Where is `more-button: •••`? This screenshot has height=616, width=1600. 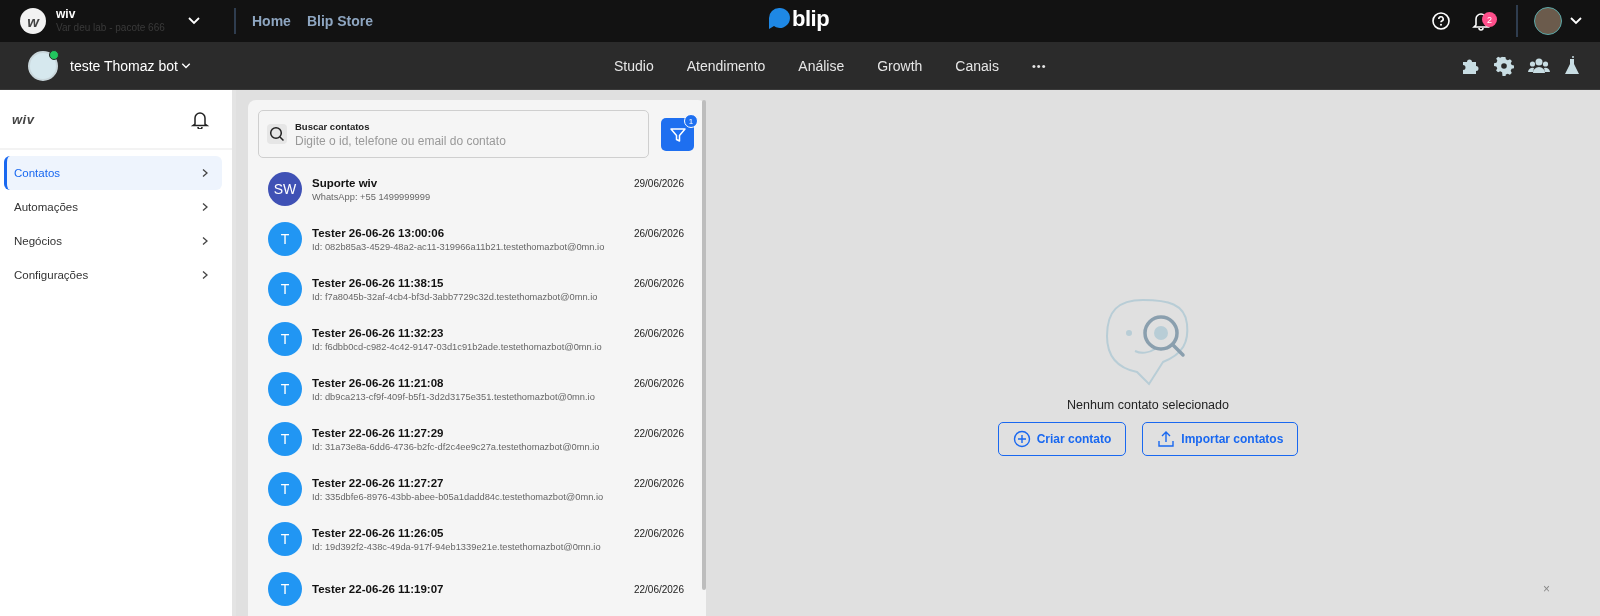 more-button: ••• is located at coordinates (1039, 65).